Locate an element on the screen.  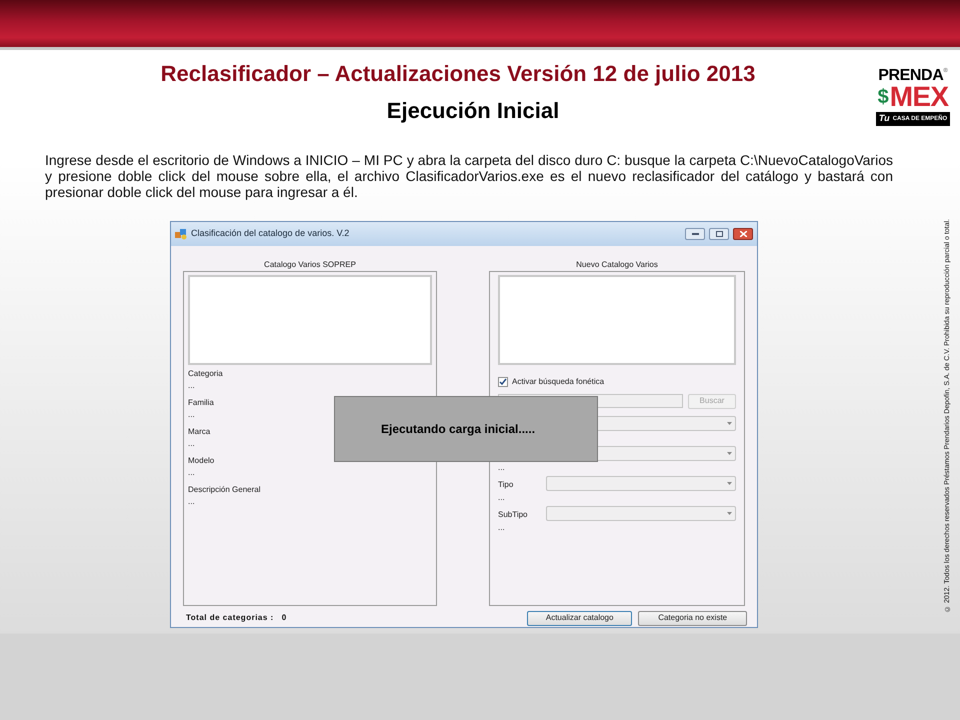
field-label: Descripción General is located at coordinates (224, 490).